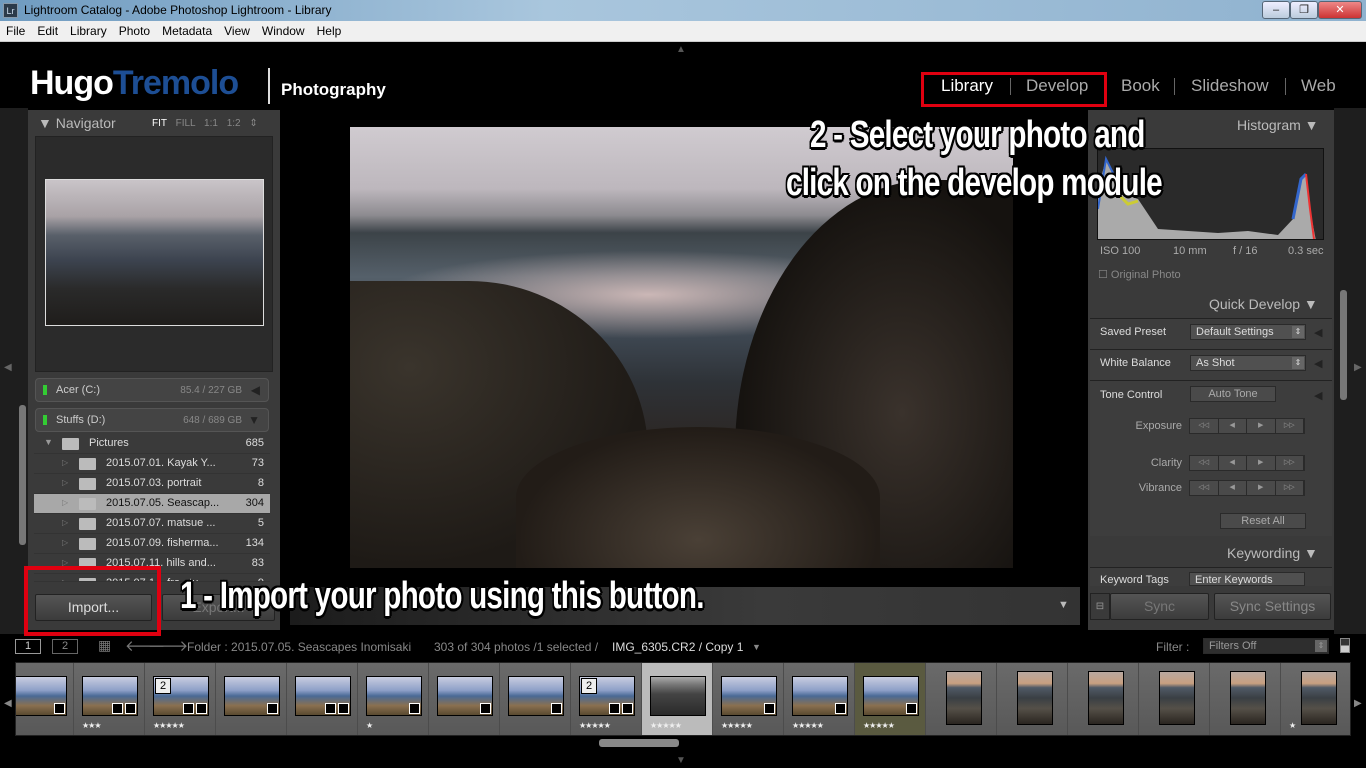 This screenshot has height=768, width=1366. Describe the element at coordinates (1345, 645) in the screenshot. I see `filter-lock-toggle` at that location.